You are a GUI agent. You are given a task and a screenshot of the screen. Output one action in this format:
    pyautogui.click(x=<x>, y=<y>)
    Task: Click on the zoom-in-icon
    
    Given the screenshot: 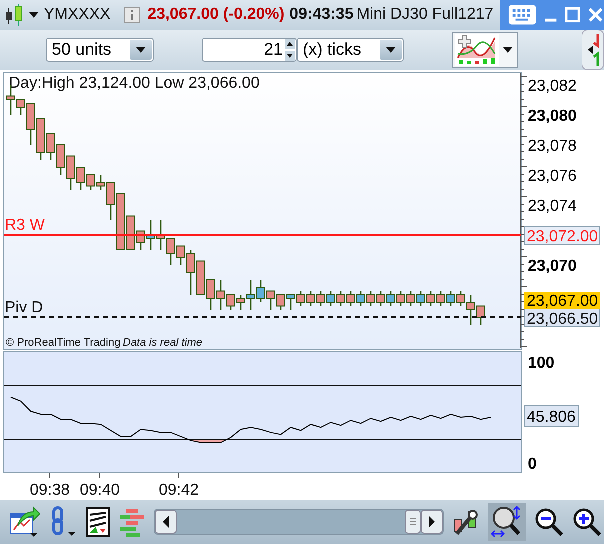 What is the action you would take?
    pyautogui.click(x=587, y=522)
    